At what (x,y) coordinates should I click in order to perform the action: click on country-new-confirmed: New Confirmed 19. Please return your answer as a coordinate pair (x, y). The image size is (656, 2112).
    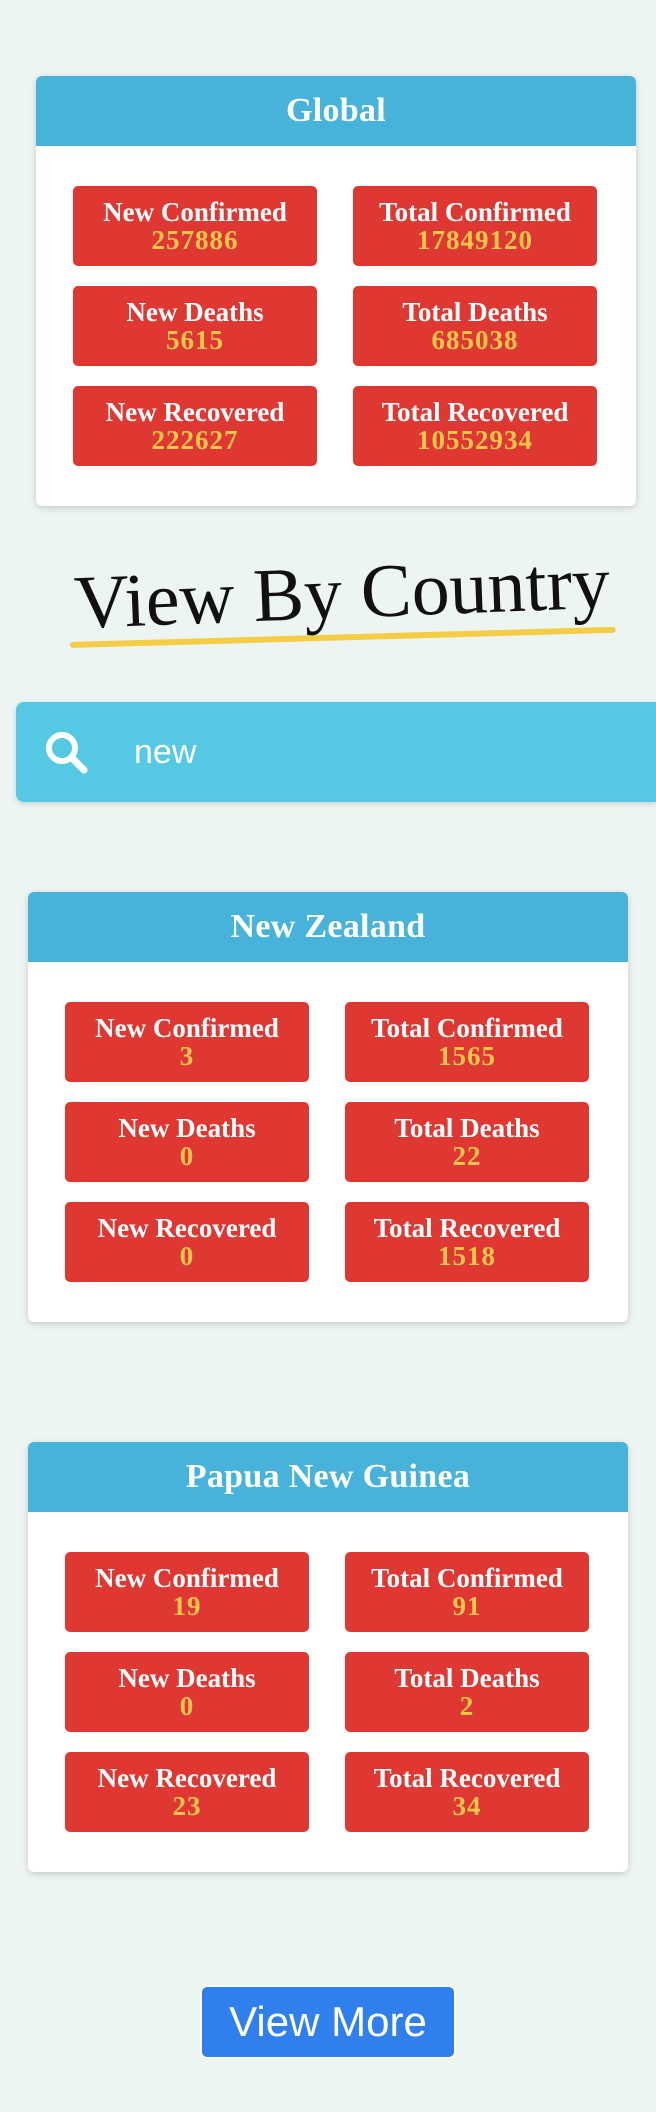
    Looking at the image, I should click on (187, 1592).